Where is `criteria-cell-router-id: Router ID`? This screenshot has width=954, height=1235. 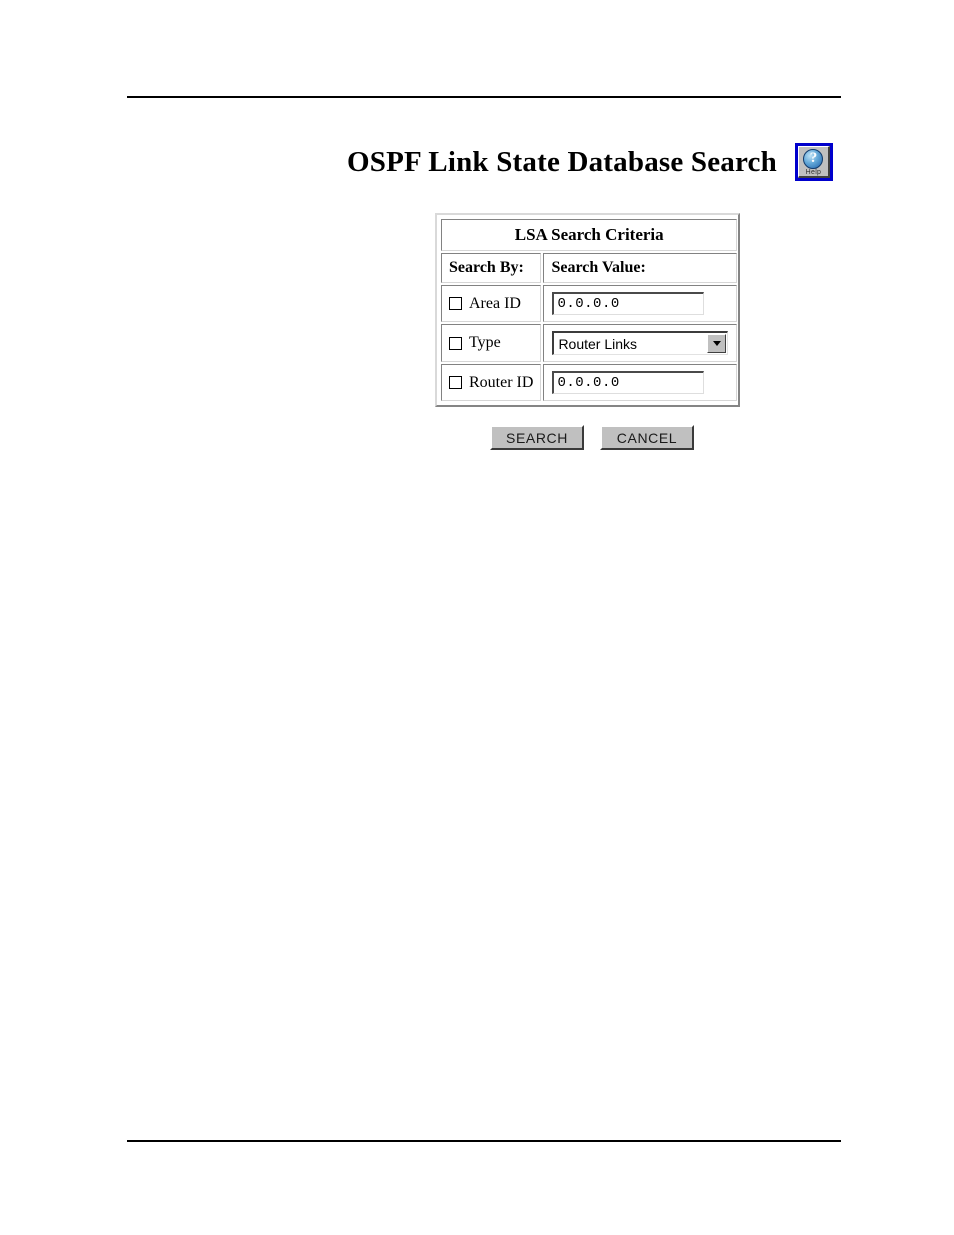
criteria-cell-router-id: Router ID is located at coordinates (491, 382).